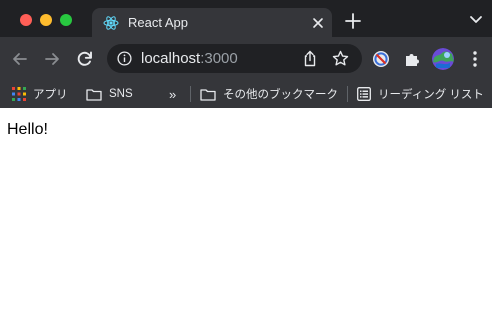 The width and height of the screenshot is (492, 327). Describe the element at coordinates (381, 59) in the screenshot. I see `block-extension-icon` at that location.